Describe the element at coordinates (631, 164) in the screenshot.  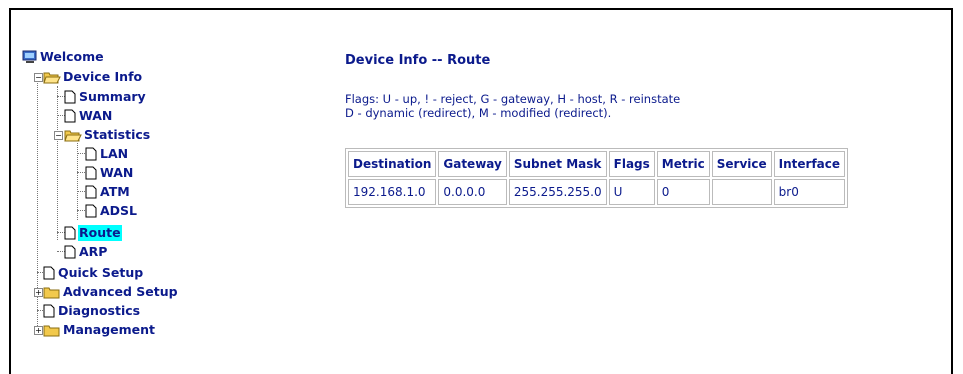
I see `col-flags: Flags` at that location.